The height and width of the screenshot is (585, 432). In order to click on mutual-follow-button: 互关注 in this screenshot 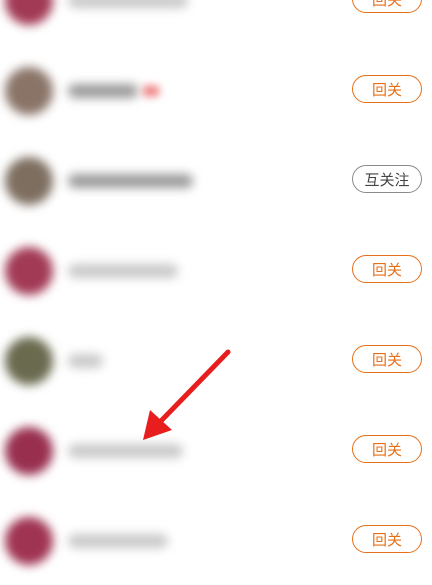, I will do `click(387, 179)`.